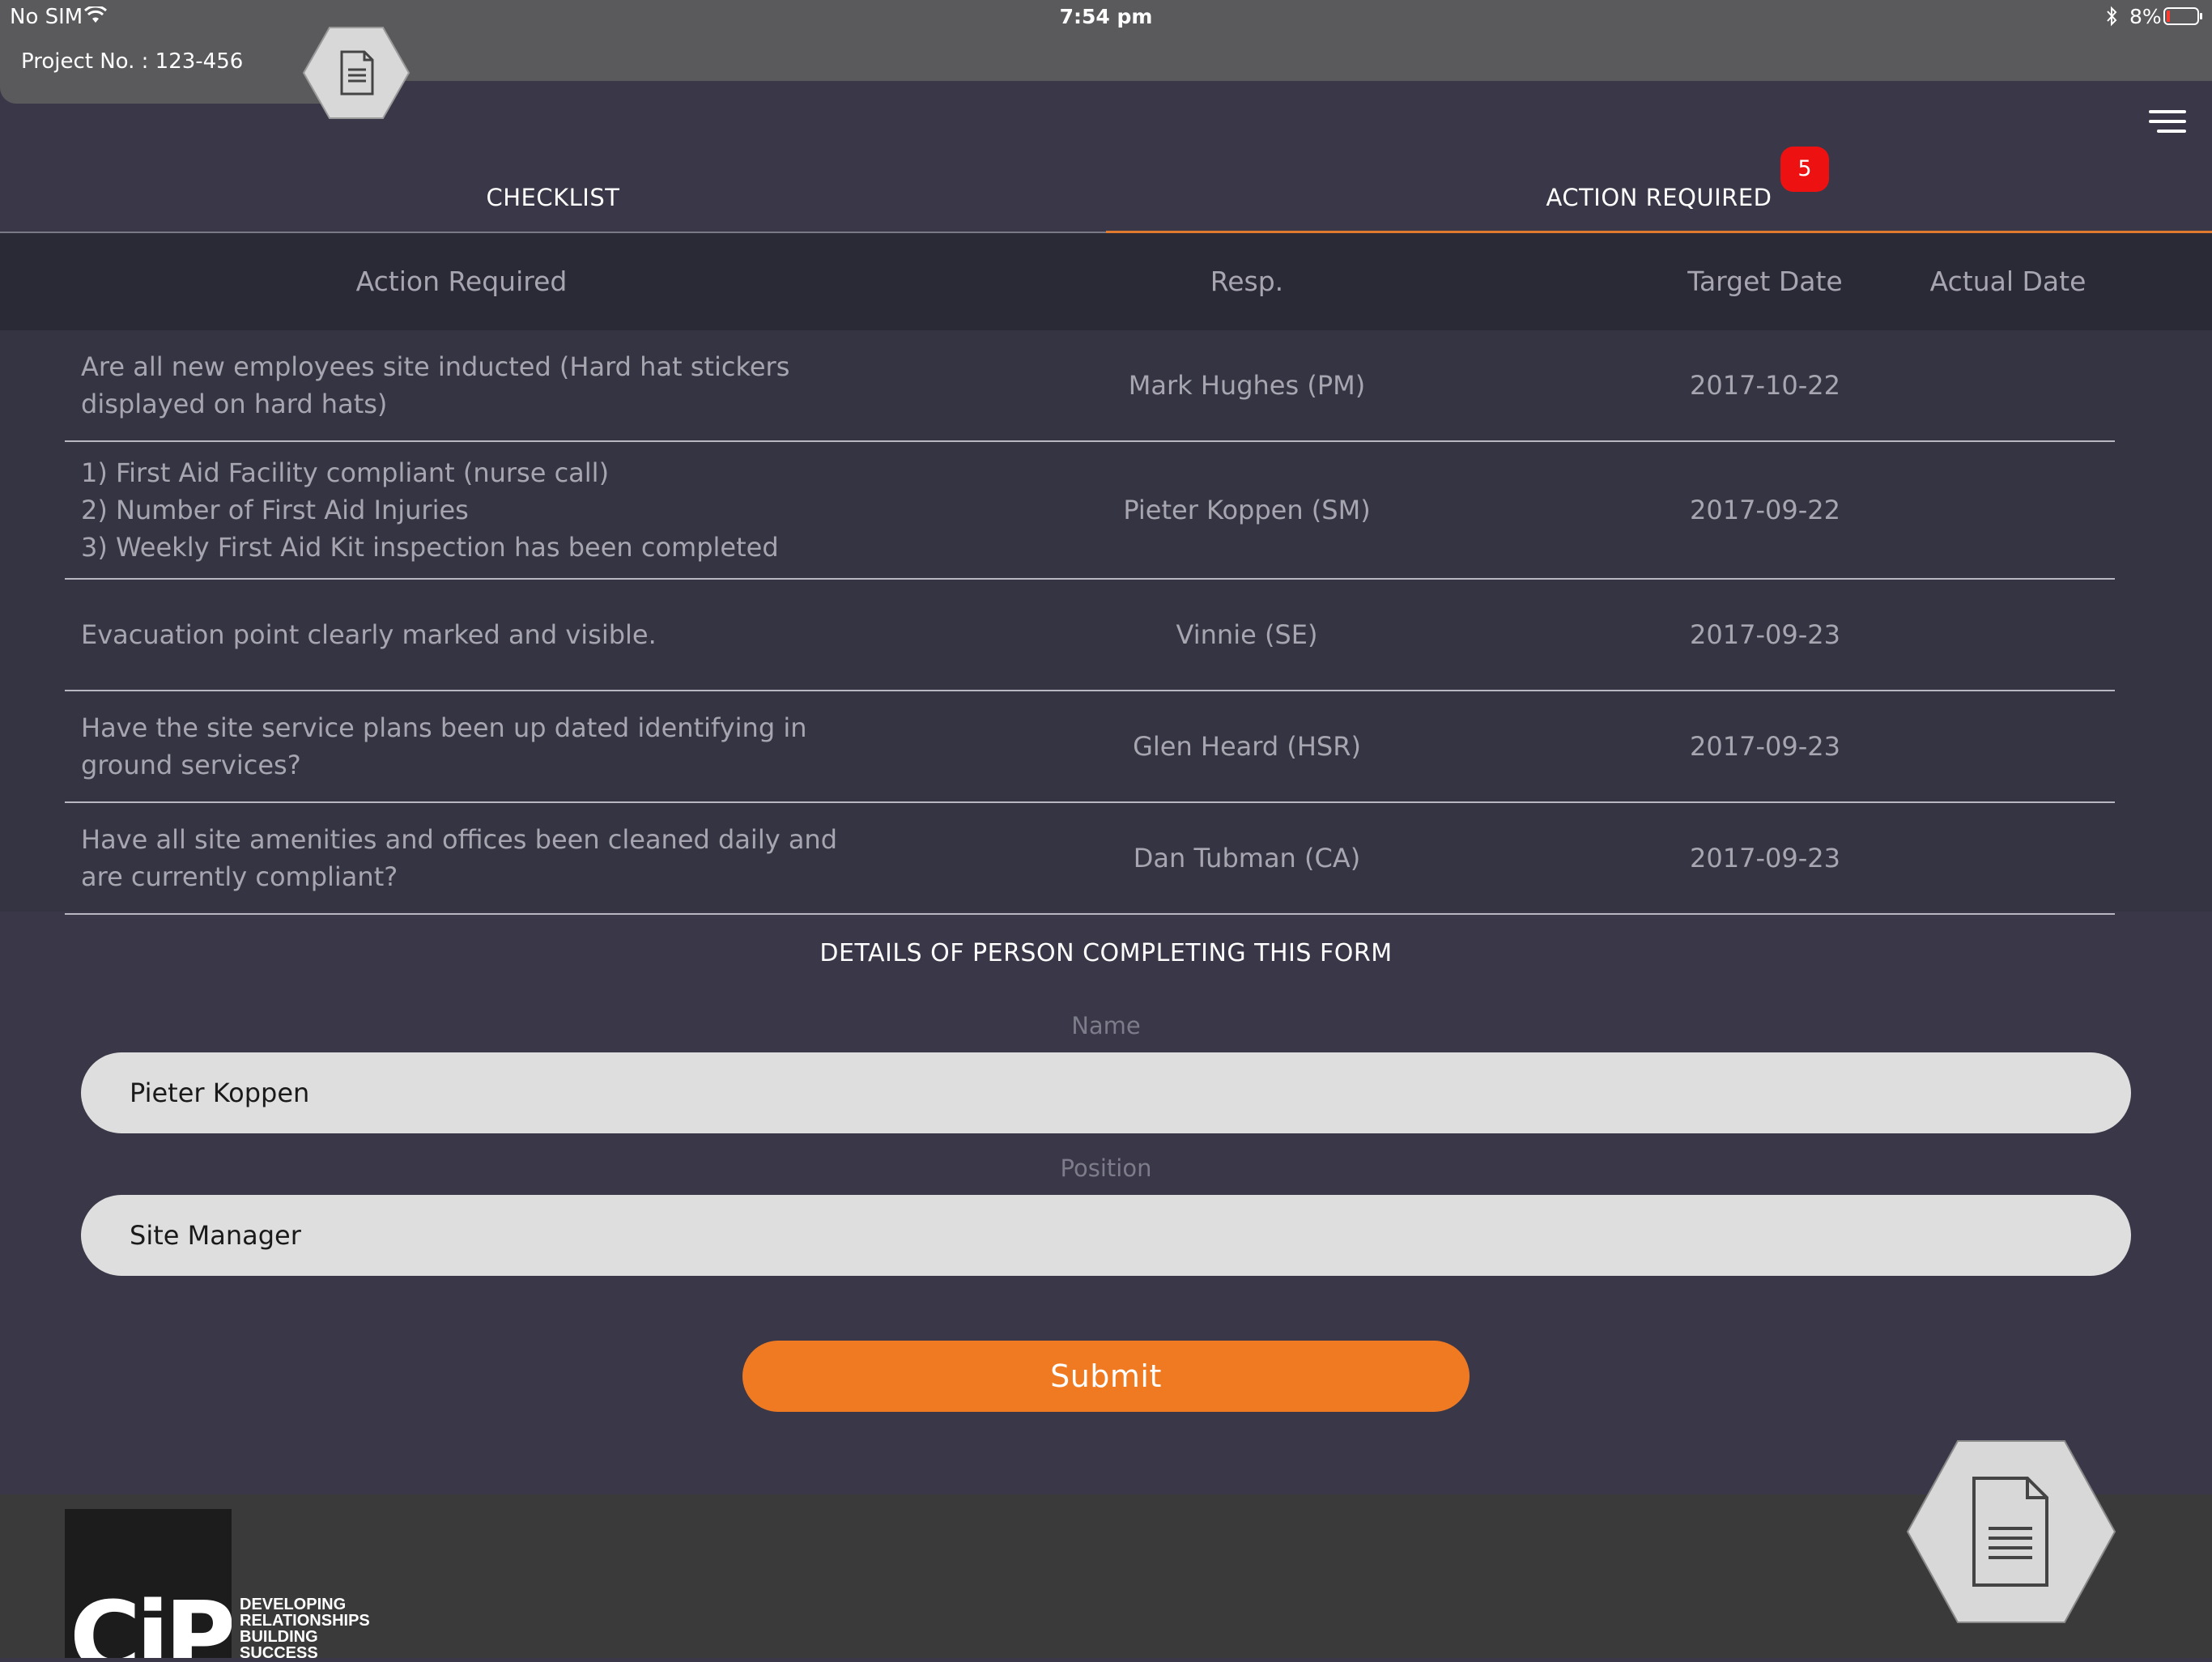 This screenshot has width=2212, height=1662. What do you see at coordinates (356, 72) in the screenshot?
I see `document-button` at bounding box center [356, 72].